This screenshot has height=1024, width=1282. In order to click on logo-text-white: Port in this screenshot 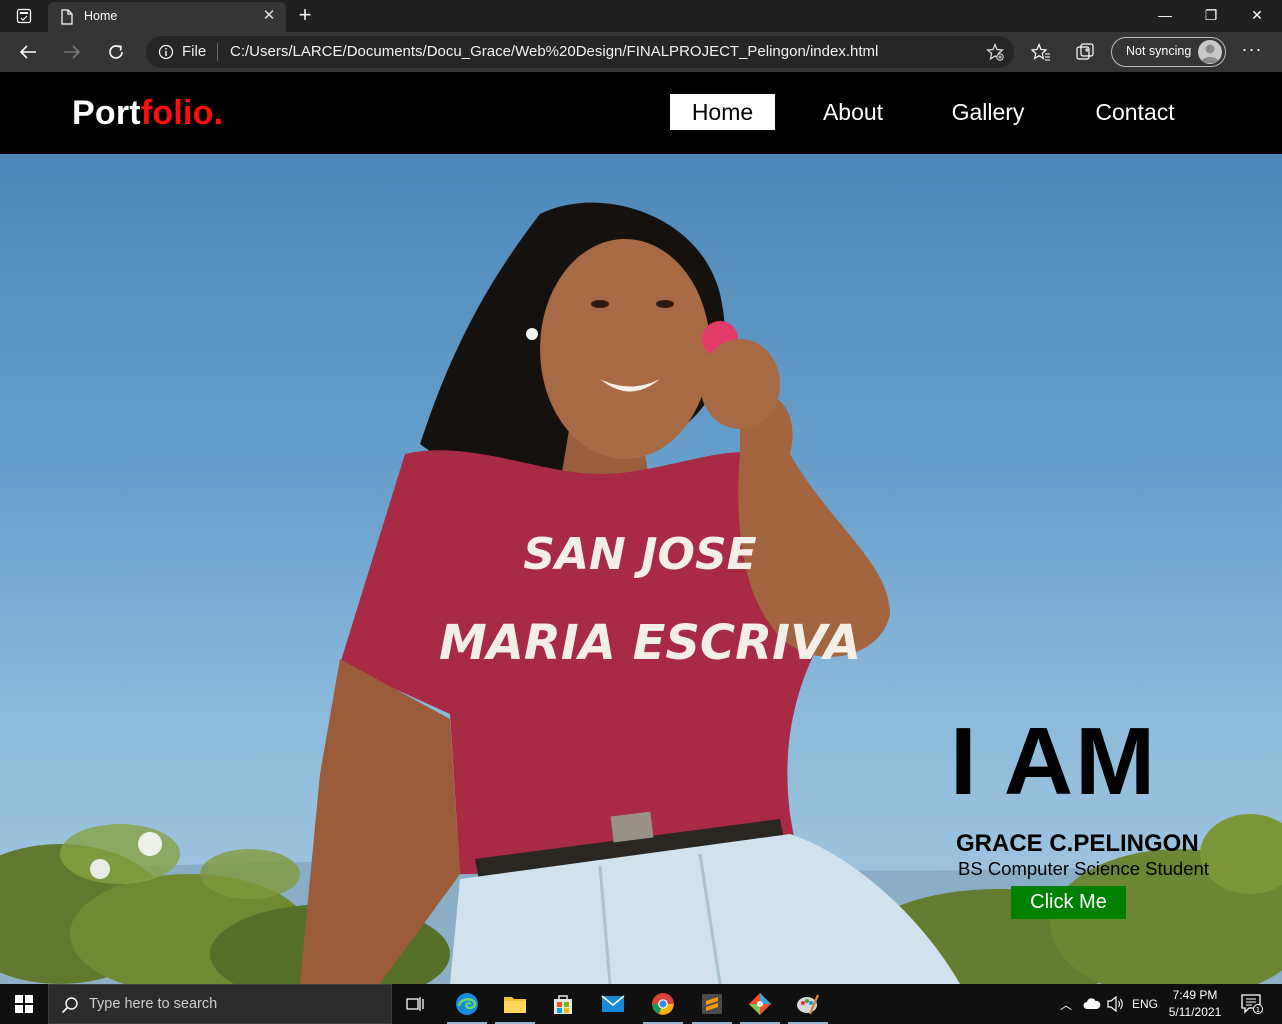, I will do `click(106, 113)`.